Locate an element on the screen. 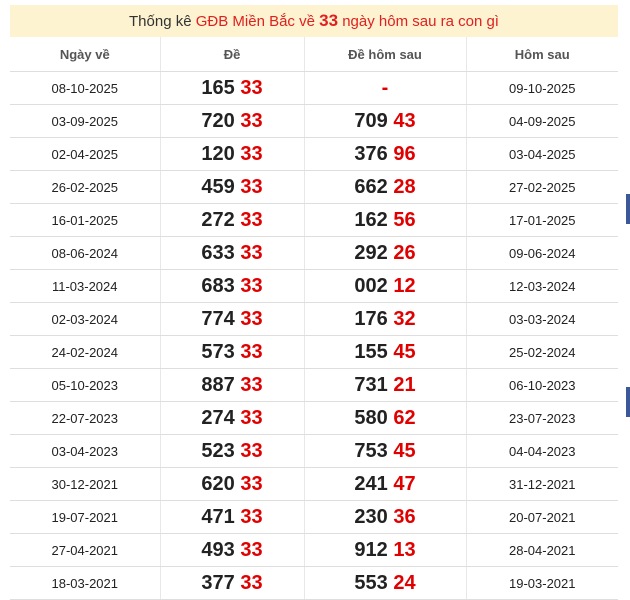  next-suffix: 43 is located at coordinates (404, 120).